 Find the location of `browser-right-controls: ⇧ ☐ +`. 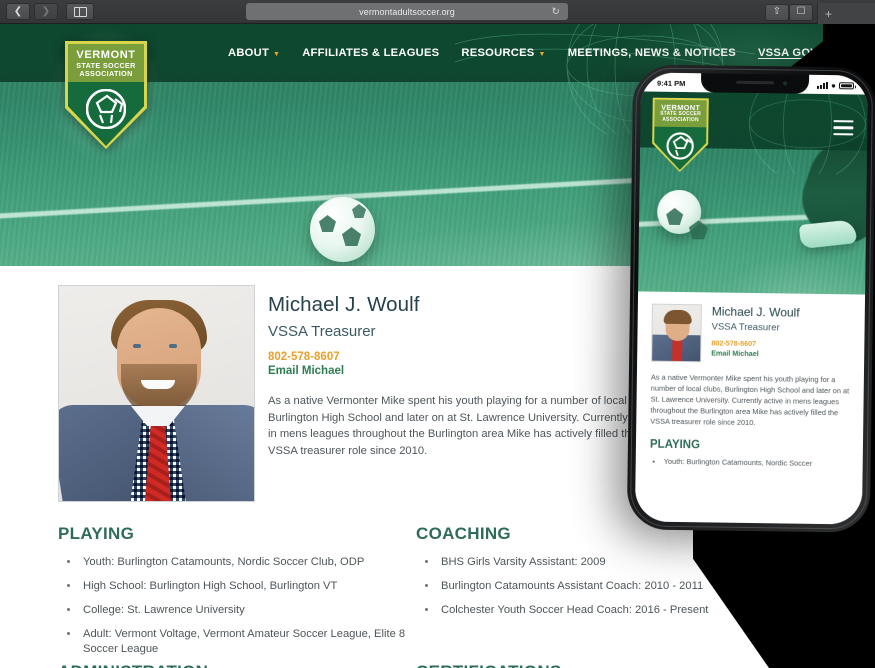

browser-right-controls: ⇧ ☐ + is located at coordinates (820, 12).